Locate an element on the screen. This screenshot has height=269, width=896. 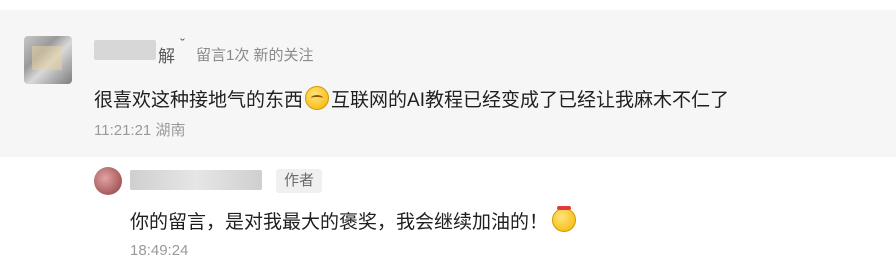
comment-text-part2: 互联网的AI教程已经变成了已经让我麻木不仁了 is located at coordinates (530, 100).